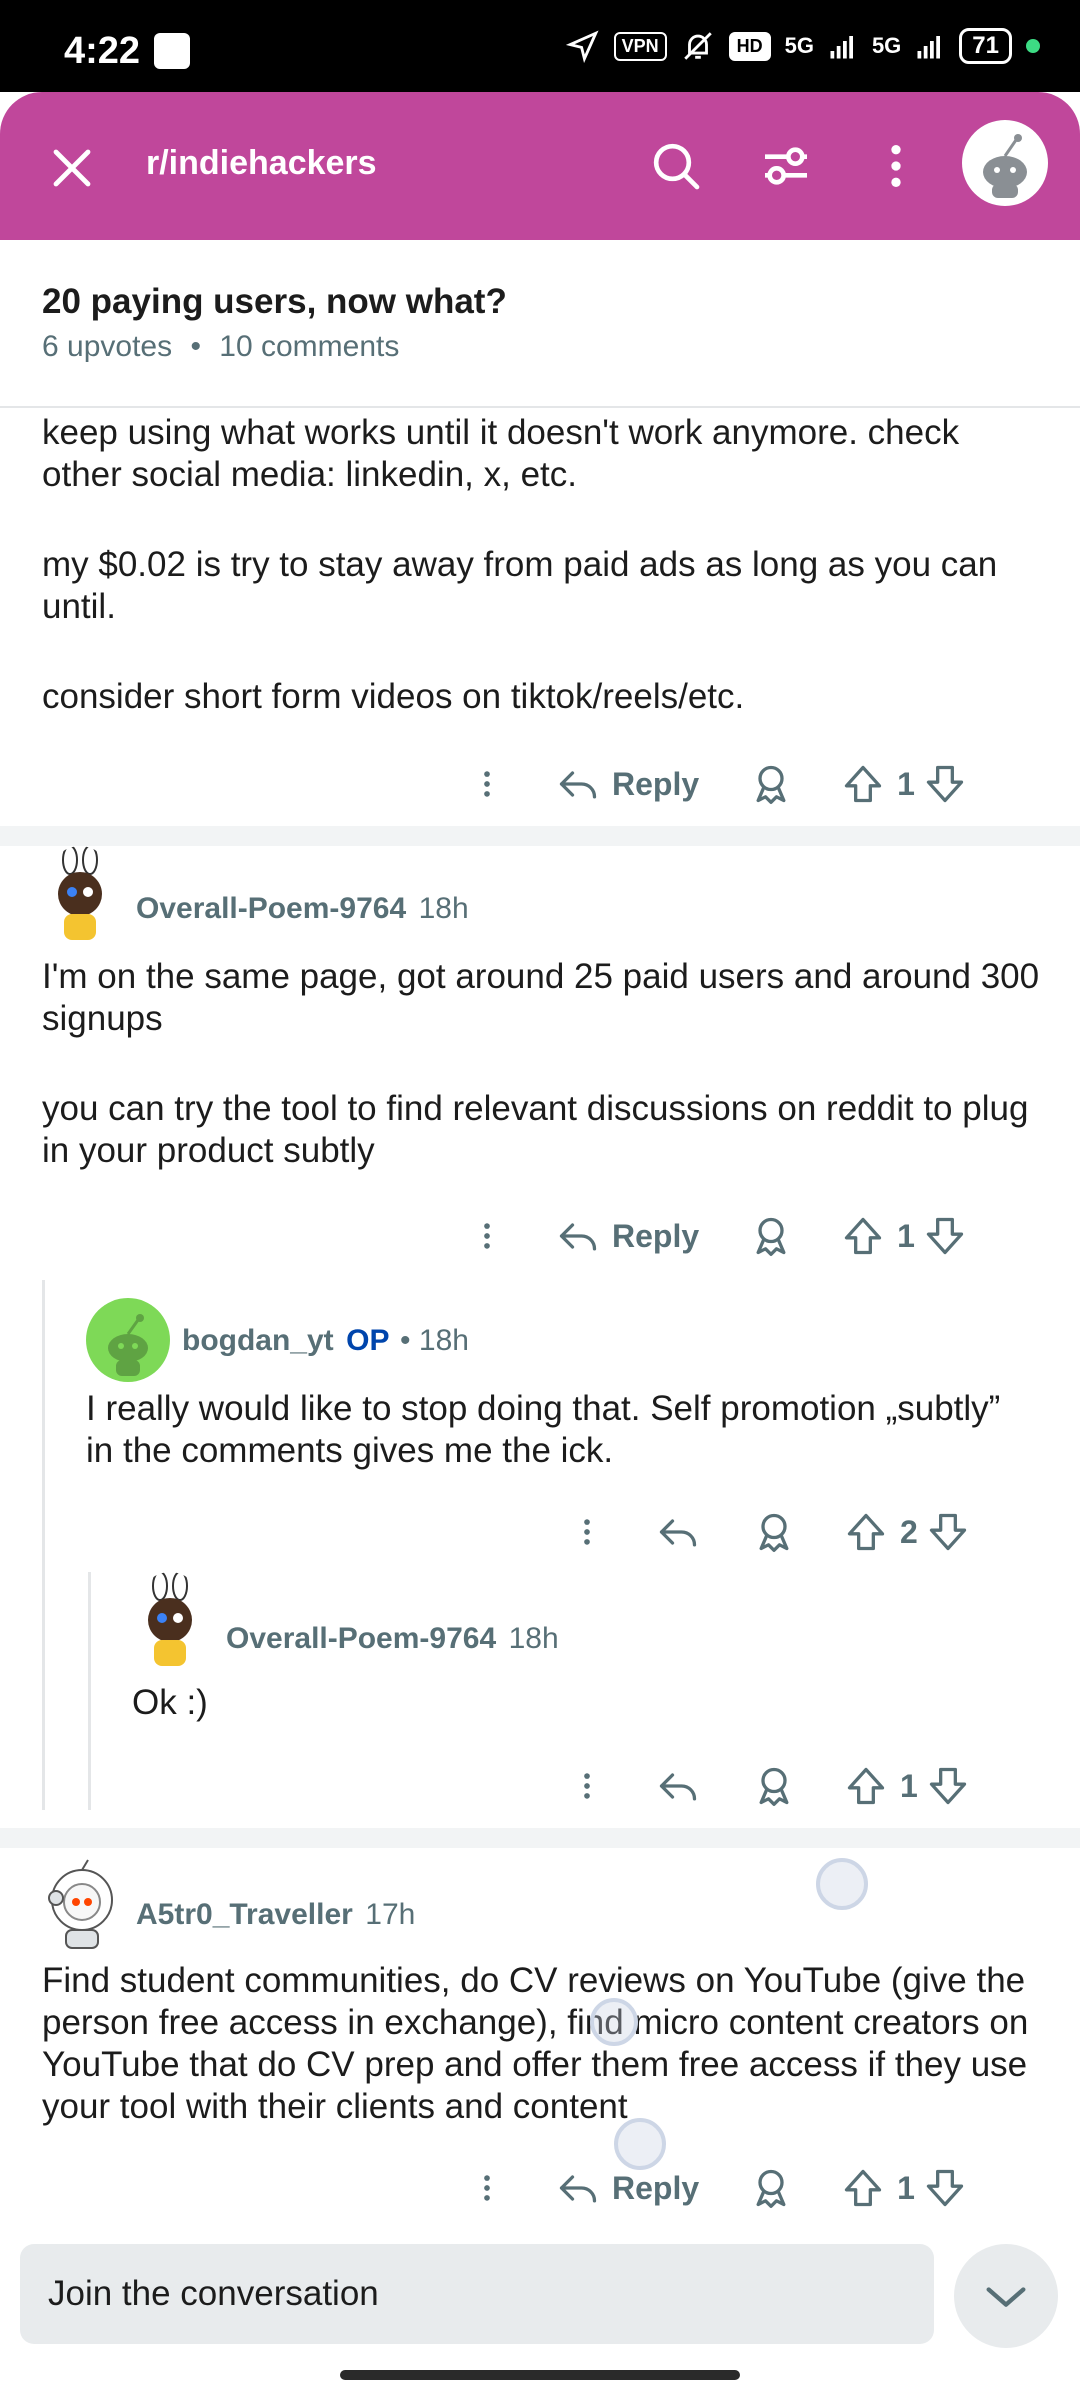 This screenshot has height=2400, width=1080. What do you see at coordinates (786, 166) in the screenshot?
I see `filter-icon` at bounding box center [786, 166].